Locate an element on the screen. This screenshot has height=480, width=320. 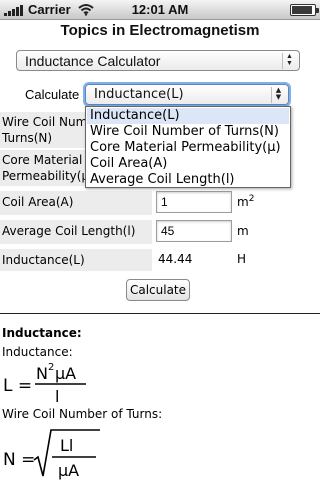
battery-icon is located at coordinates (304, 10).